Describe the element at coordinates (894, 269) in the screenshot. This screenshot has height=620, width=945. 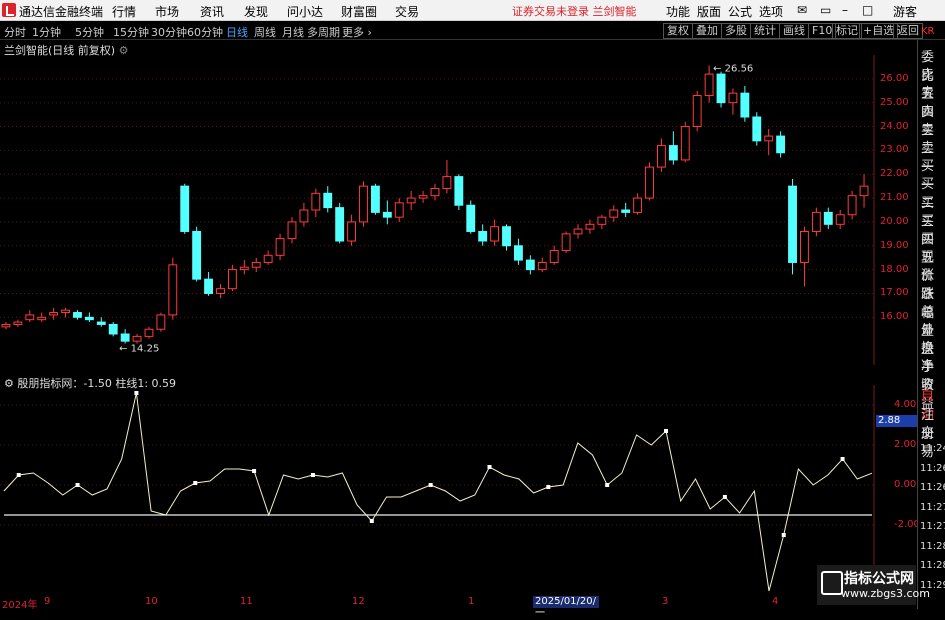
I see `price-tick: 18.00` at that location.